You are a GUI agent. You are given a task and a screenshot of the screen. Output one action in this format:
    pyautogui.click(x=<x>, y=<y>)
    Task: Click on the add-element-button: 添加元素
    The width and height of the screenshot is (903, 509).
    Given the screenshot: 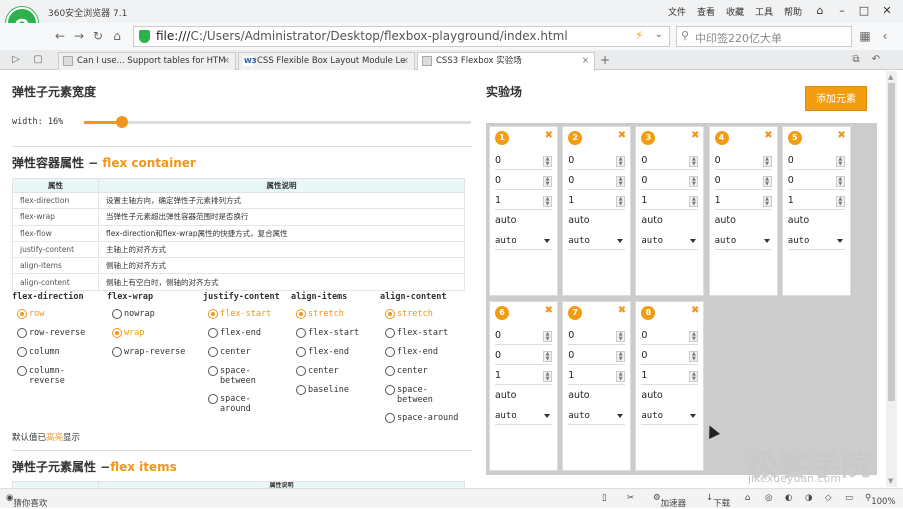 What is the action you would take?
    pyautogui.click(x=836, y=98)
    